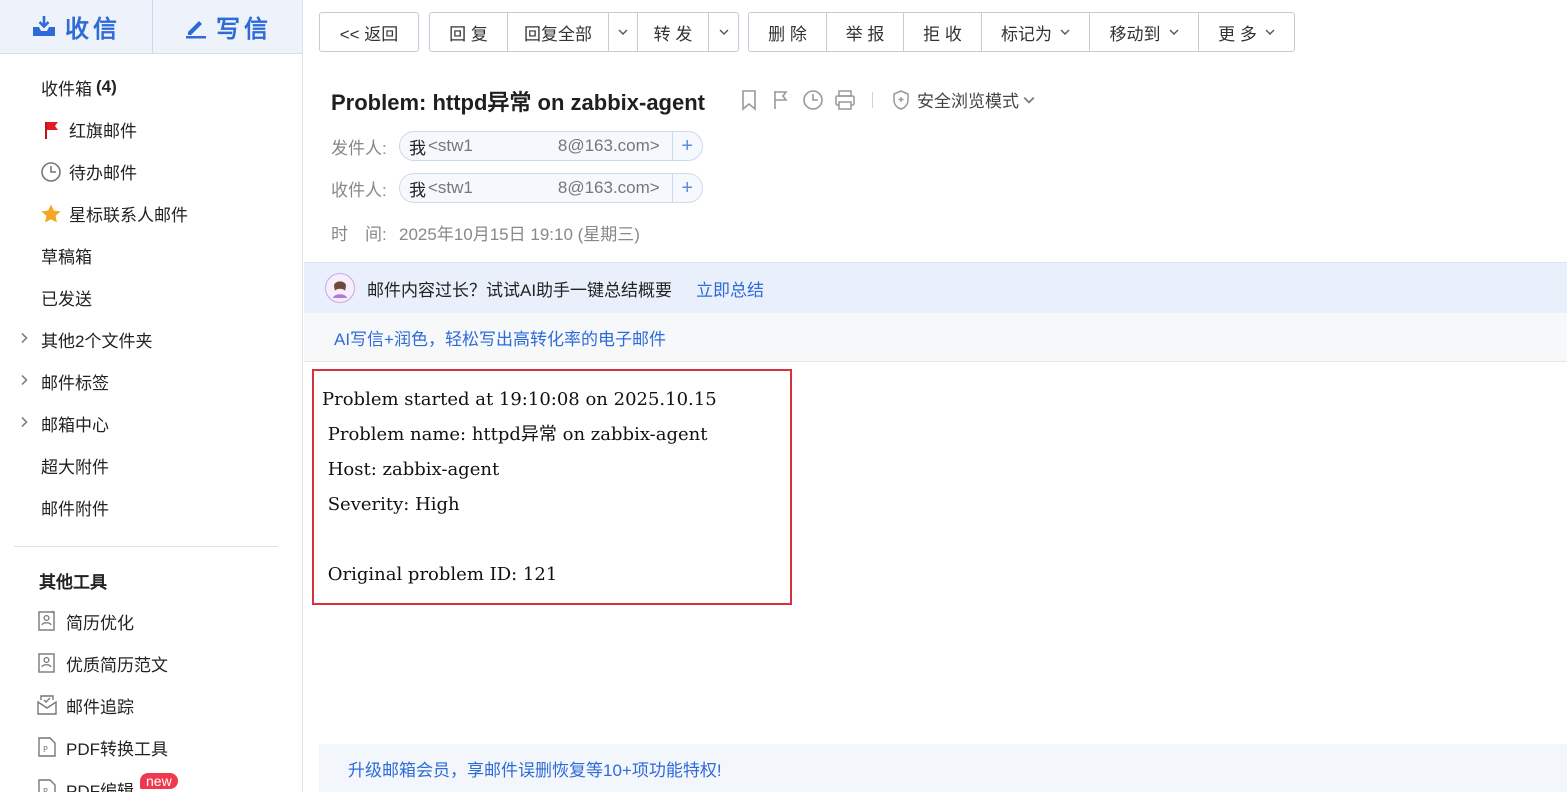 This screenshot has height=792, width=1567. What do you see at coordinates (100, 707) in the screenshot?
I see `tool-label: 邮件追踪` at bounding box center [100, 707].